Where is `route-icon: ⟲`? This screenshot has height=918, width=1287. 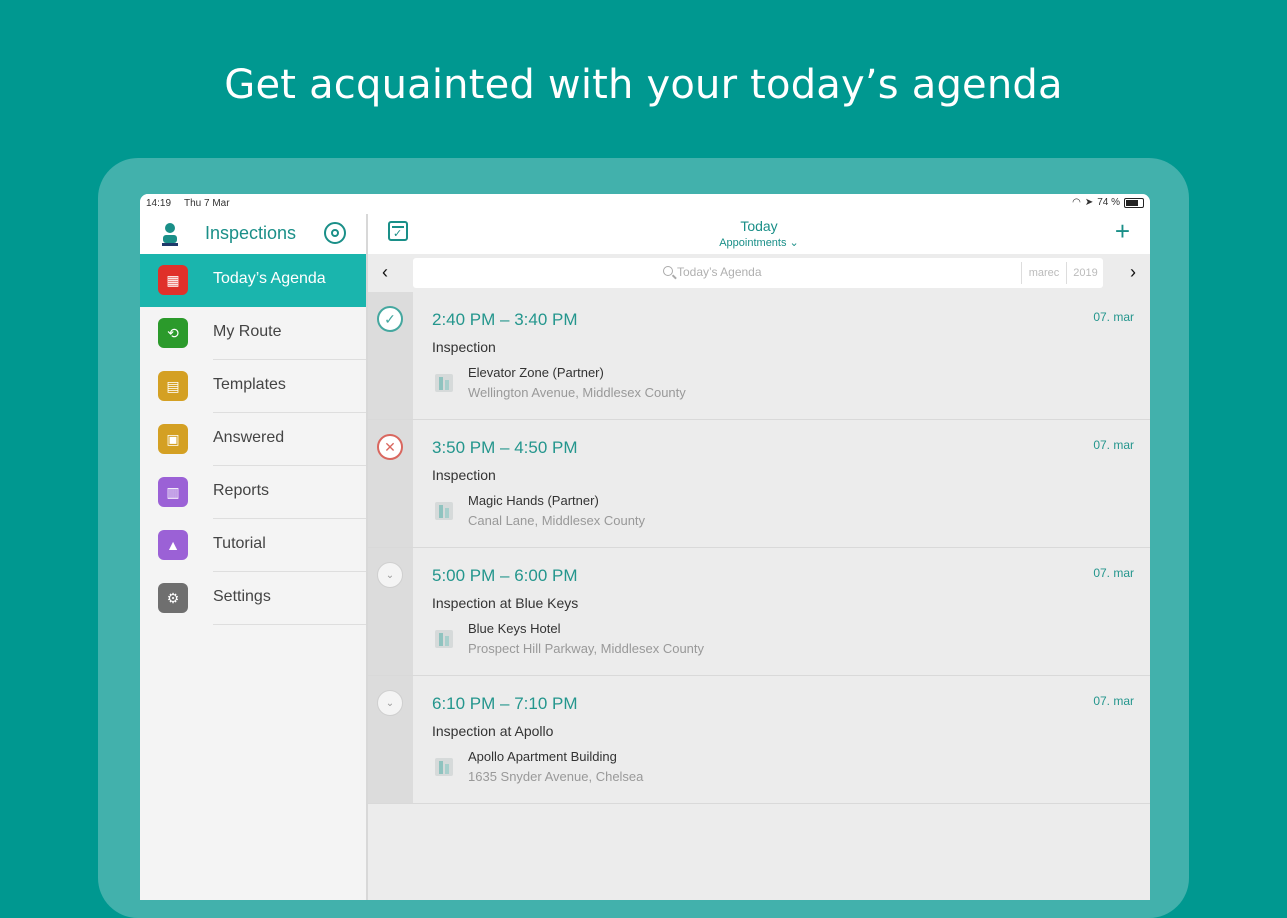 route-icon: ⟲ is located at coordinates (173, 333).